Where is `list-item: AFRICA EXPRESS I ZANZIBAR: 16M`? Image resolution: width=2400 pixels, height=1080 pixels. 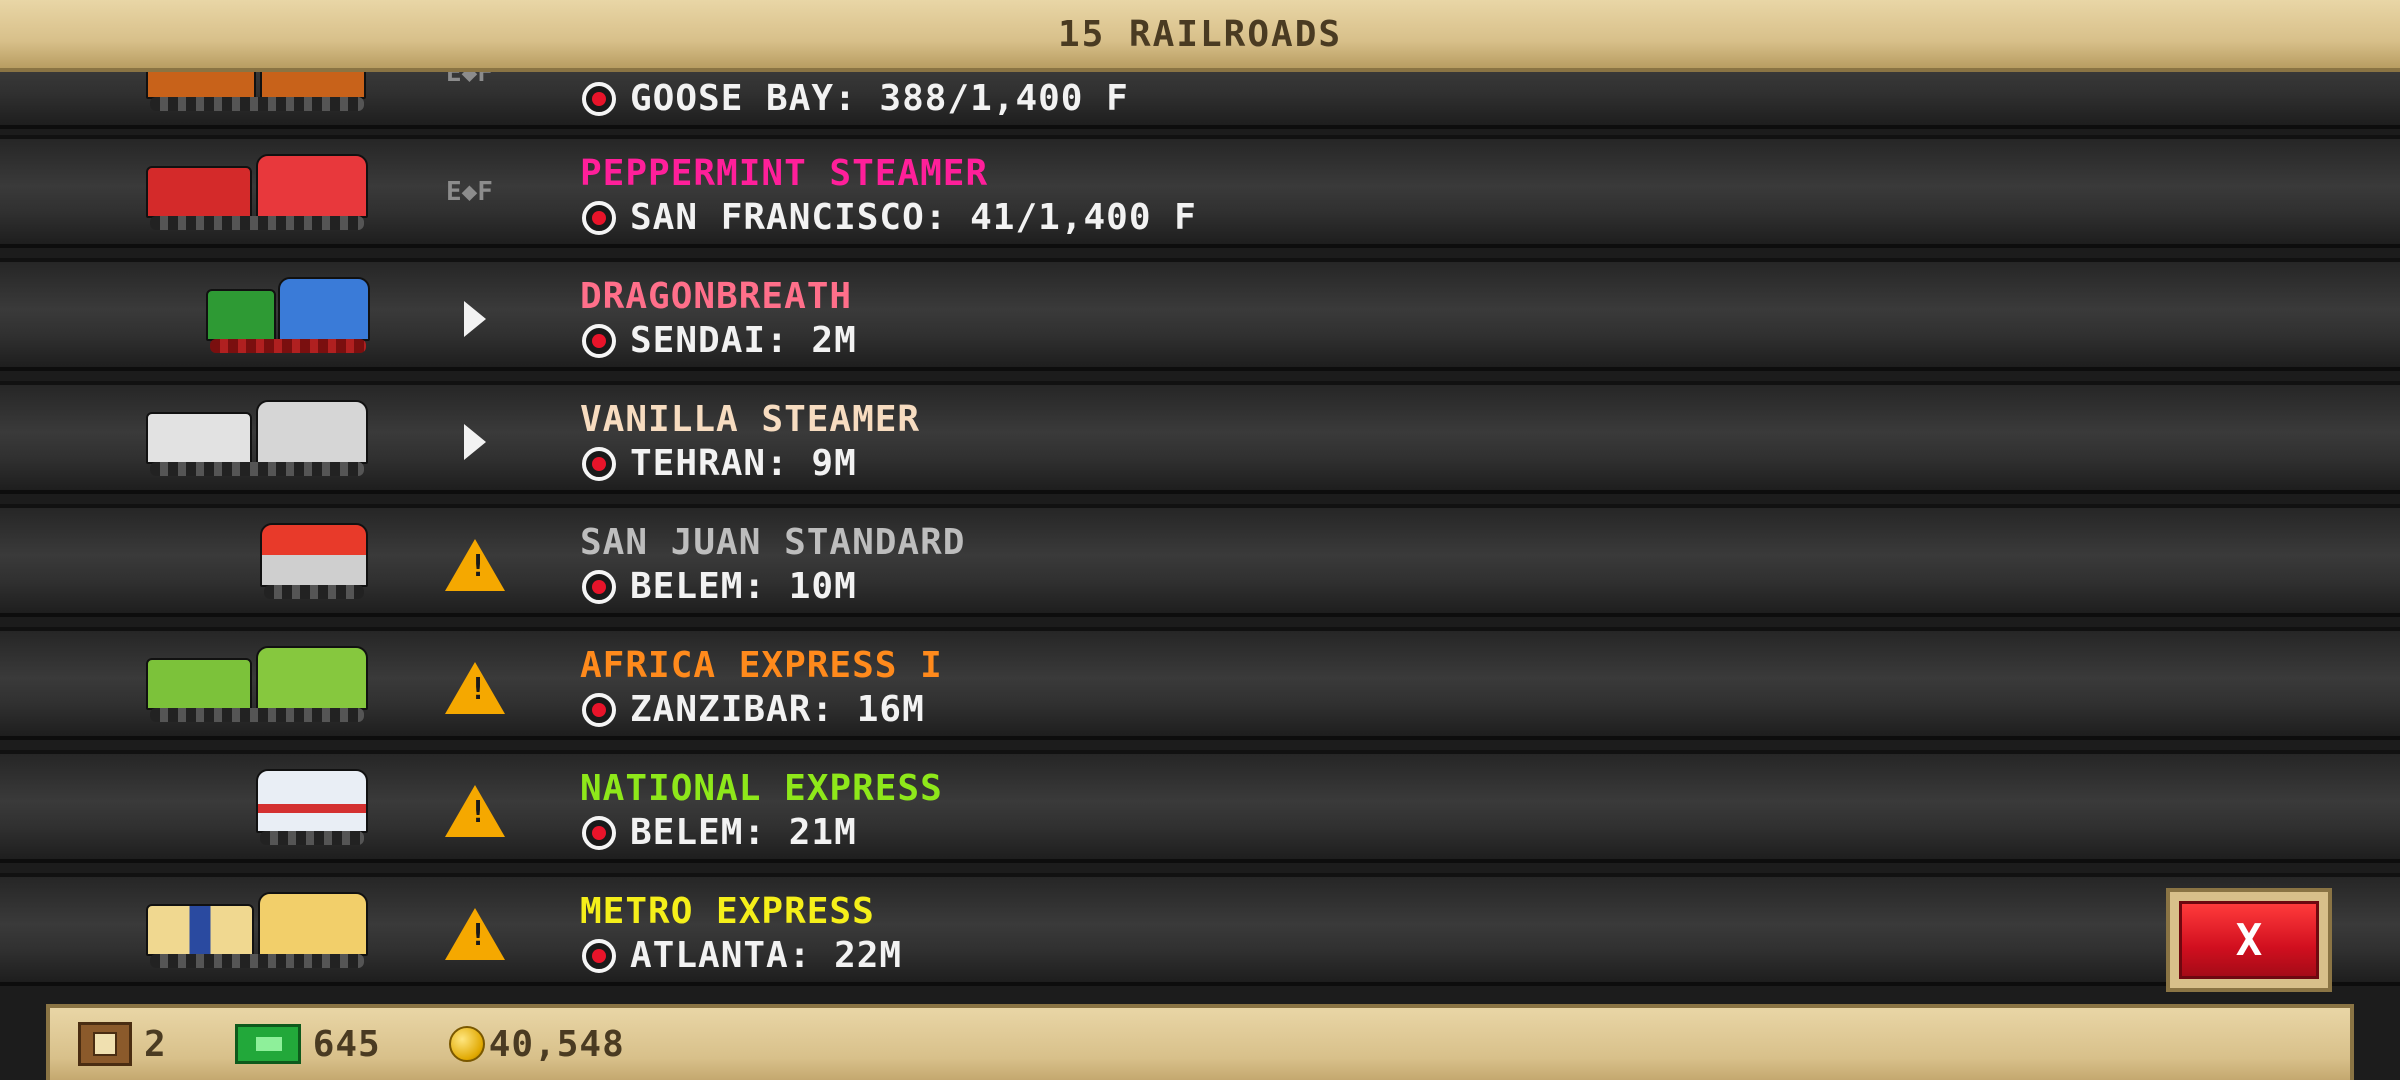
list-item: AFRICA EXPRESS I ZANZIBAR: 16M is located at coordinates (1200, 683).